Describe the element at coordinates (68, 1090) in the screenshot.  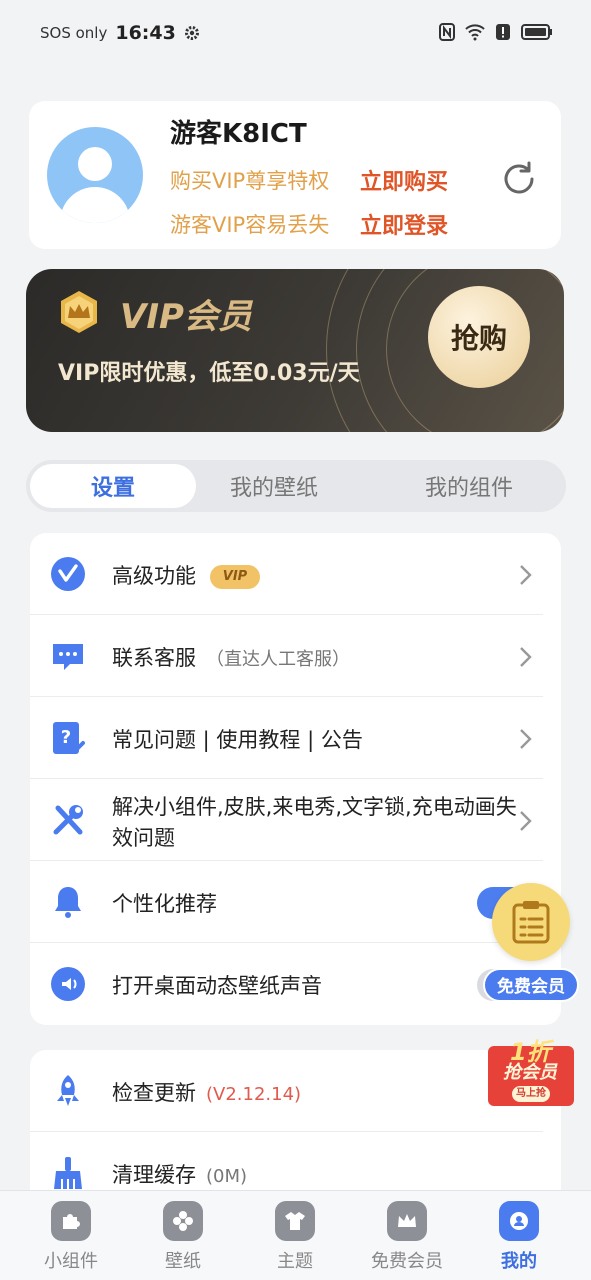
I see `rocket-icon` at that location.